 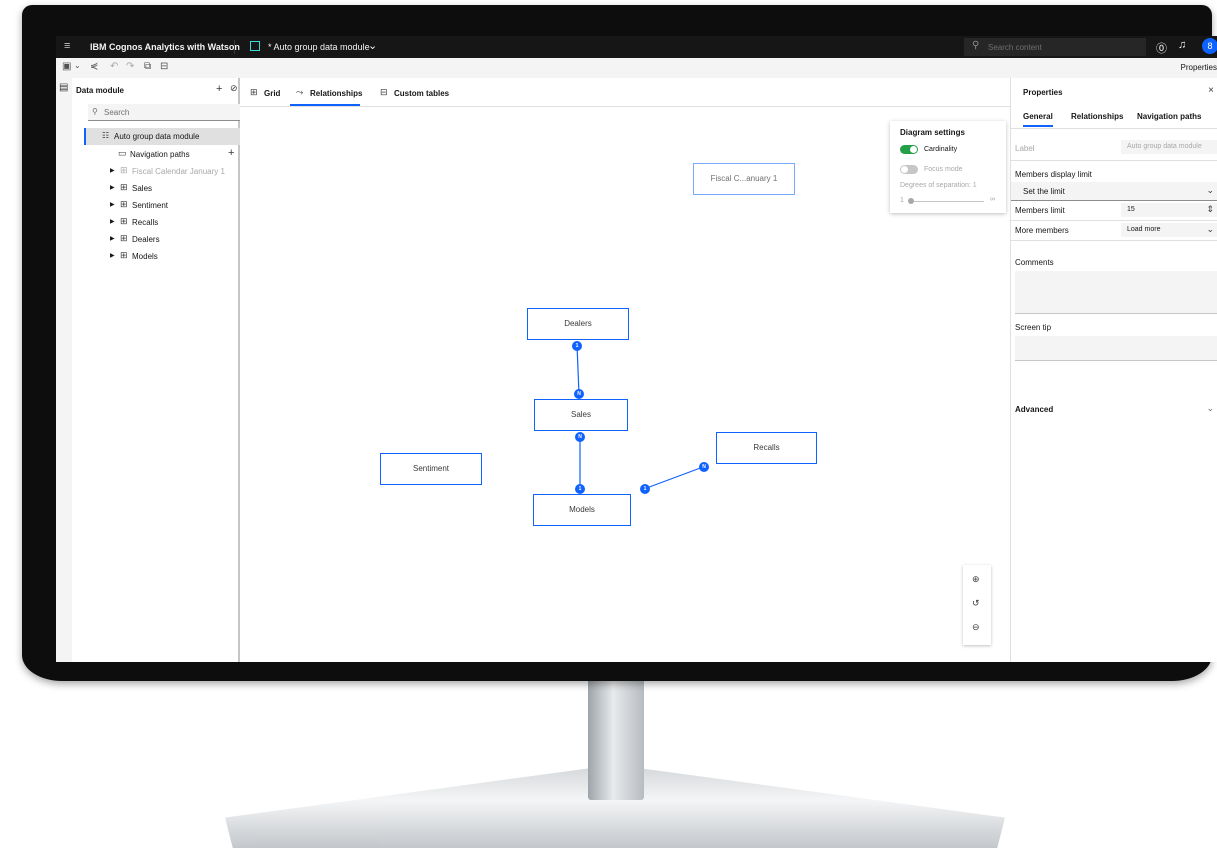 I want to click on degrees-of-separation-label: Degrees of separation: 1, so click(x=938, y=185).